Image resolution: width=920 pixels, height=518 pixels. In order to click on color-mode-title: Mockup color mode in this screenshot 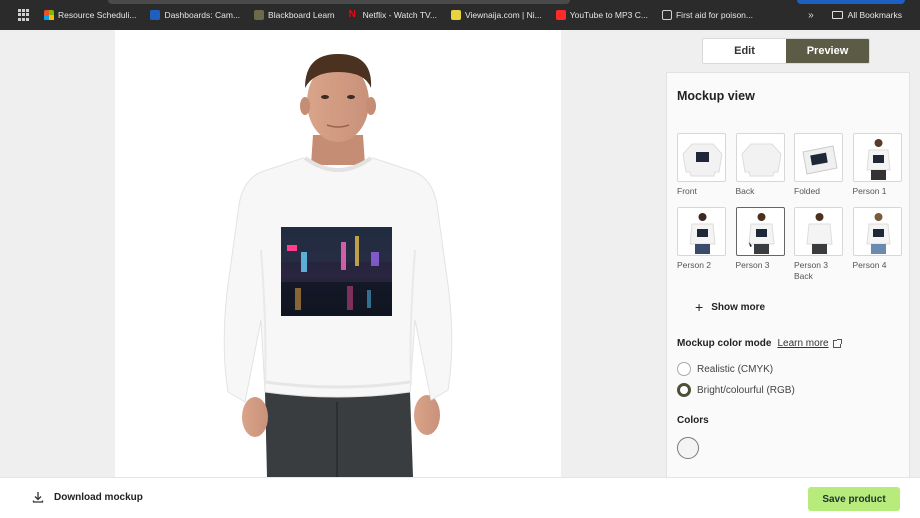, I will do `click(724, 343)`.